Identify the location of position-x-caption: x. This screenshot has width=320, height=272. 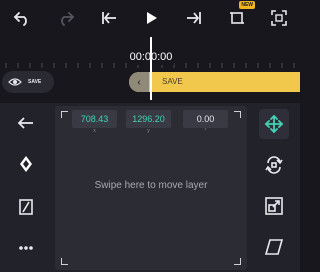
(94, 131).